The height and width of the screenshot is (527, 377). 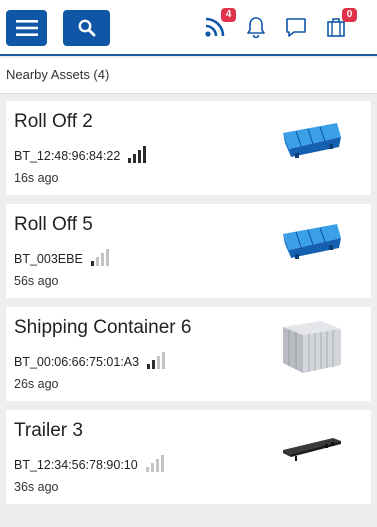 What do you see at coordinates (312, 449) in the screenshot?
I see `flatbed-trailer-image` at bounding box center [312, 449].